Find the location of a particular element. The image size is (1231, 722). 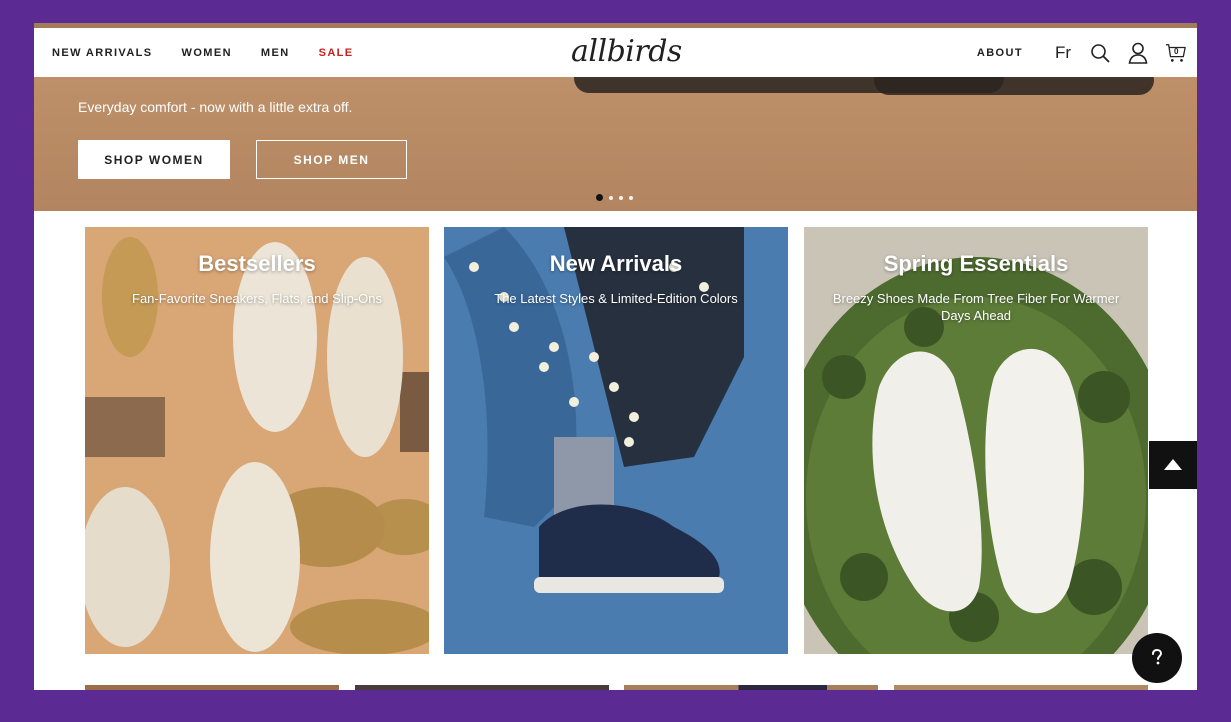

cart-icon: 0 is located at coordinates (1176, 53).